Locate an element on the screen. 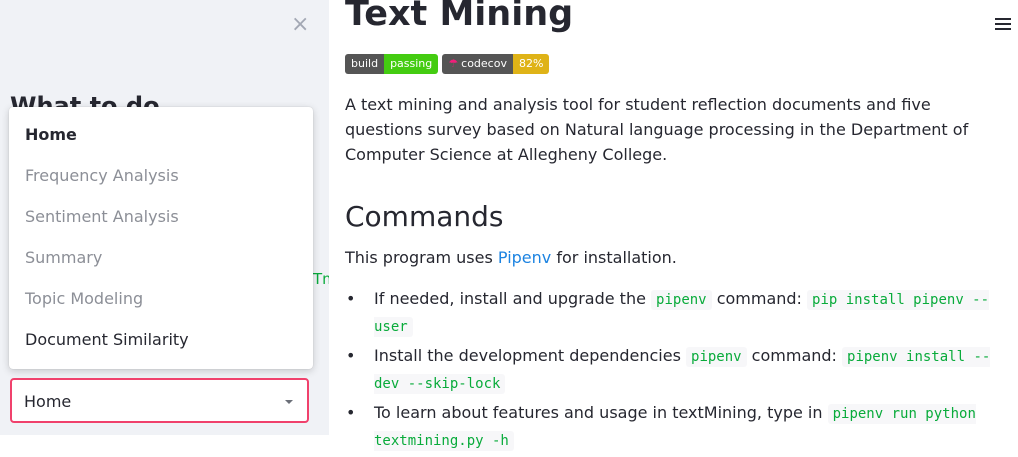 This screenshot has width=1018, height=457. sidebar-partial-text: Tm is located at coordinates (321, 279).